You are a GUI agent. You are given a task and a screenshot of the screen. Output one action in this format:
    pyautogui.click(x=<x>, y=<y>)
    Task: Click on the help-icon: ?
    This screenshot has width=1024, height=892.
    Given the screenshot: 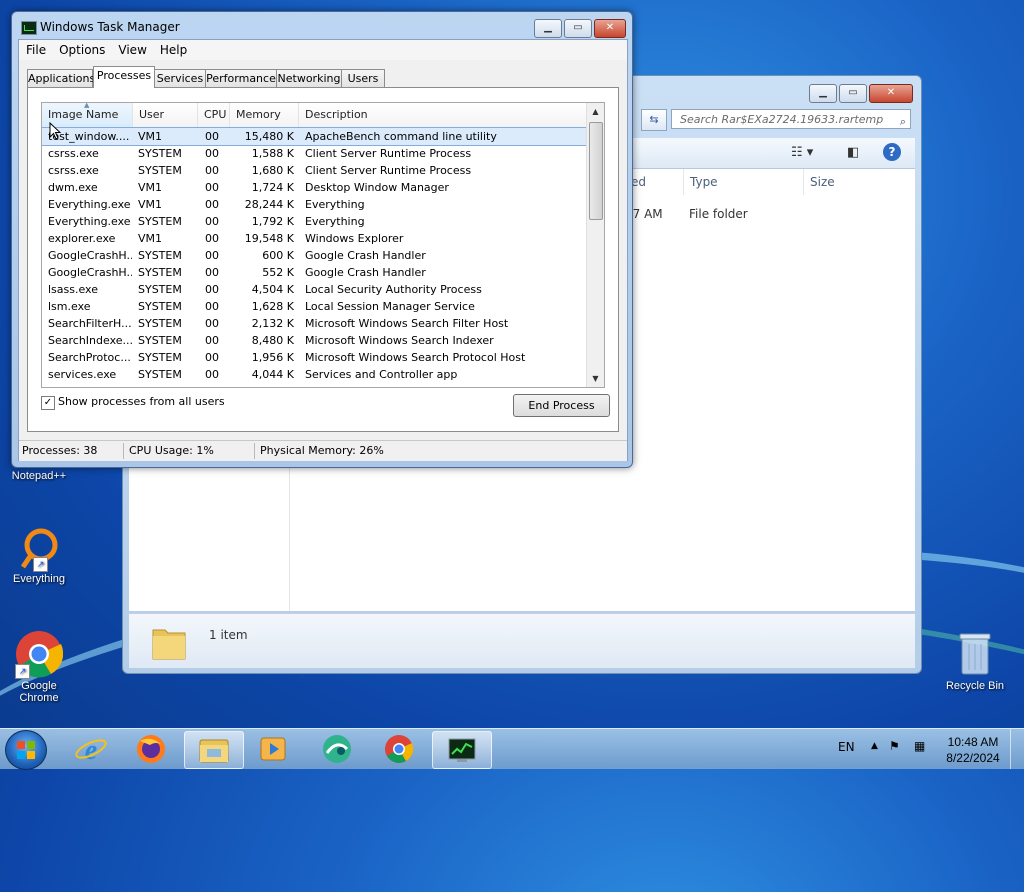 What is the action you would take?
    pyautogui.click(x=892, y=152)
    